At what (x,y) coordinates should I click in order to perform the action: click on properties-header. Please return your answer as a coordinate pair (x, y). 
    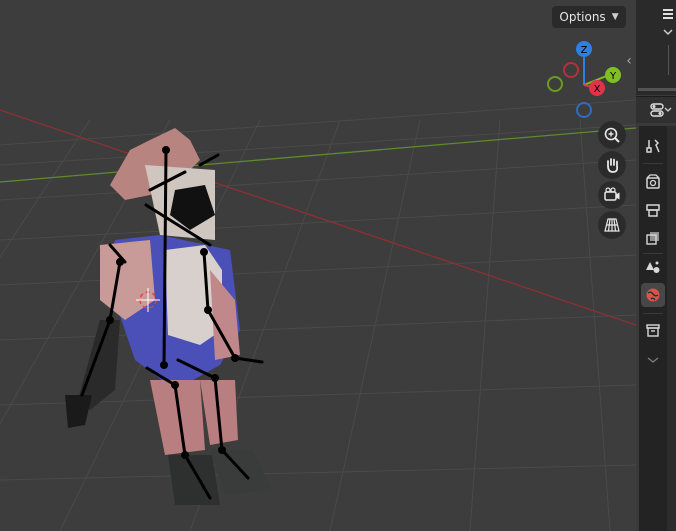
    Looking at the image, I should click on (656, 109).